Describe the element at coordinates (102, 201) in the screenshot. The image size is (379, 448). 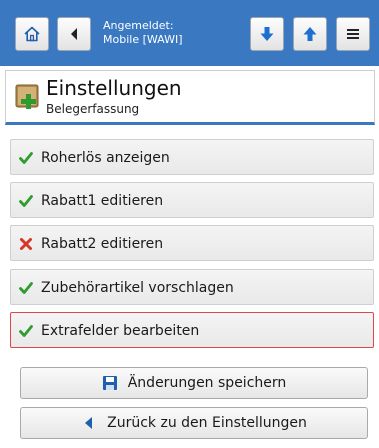
I see `option-label: Rabatt1 editieren` at that location.